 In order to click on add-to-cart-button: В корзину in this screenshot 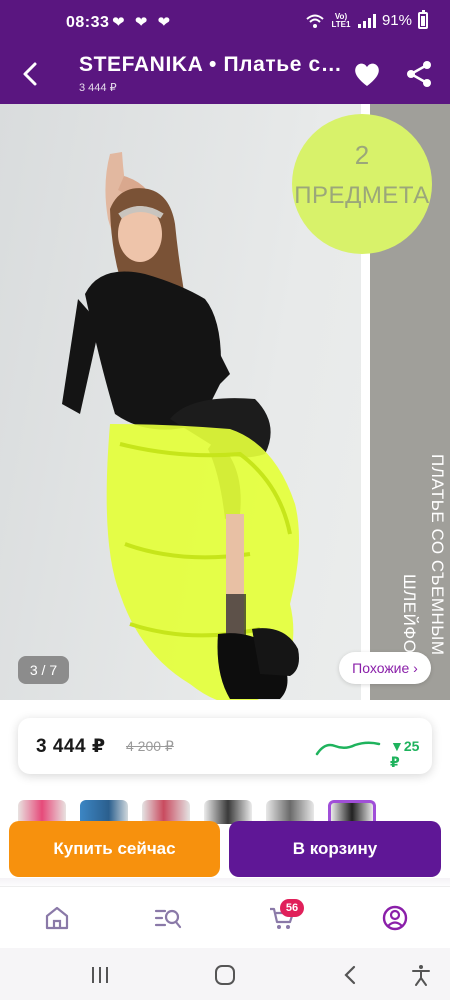, I will do `click(335, 849)`.